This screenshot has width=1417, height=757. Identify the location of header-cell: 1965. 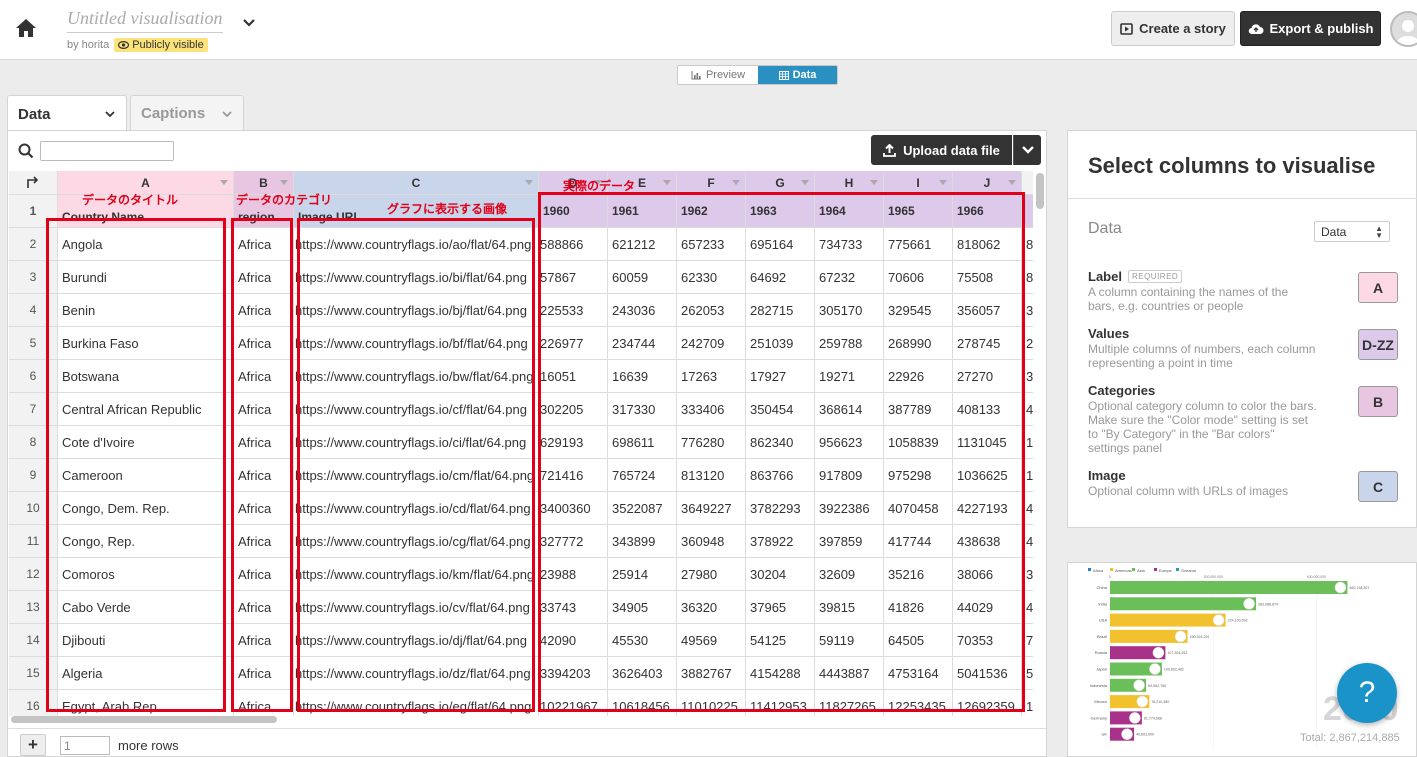
(918, 211).